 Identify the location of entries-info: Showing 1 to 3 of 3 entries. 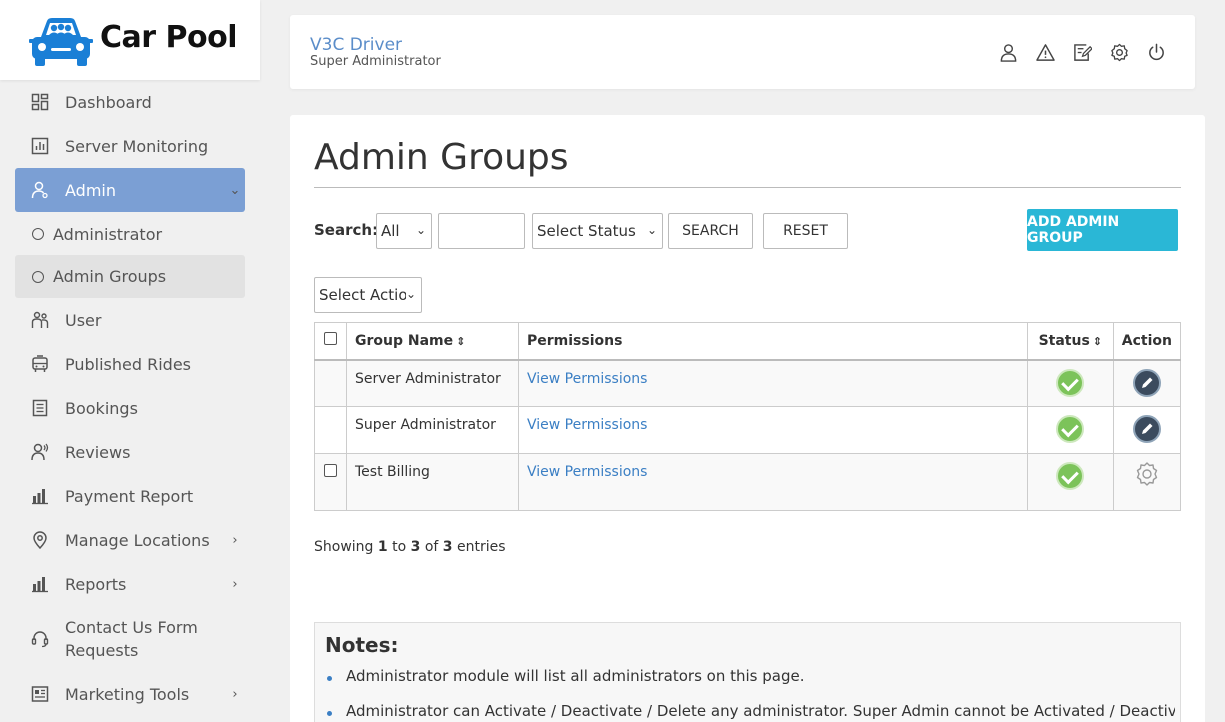
(410, 547).